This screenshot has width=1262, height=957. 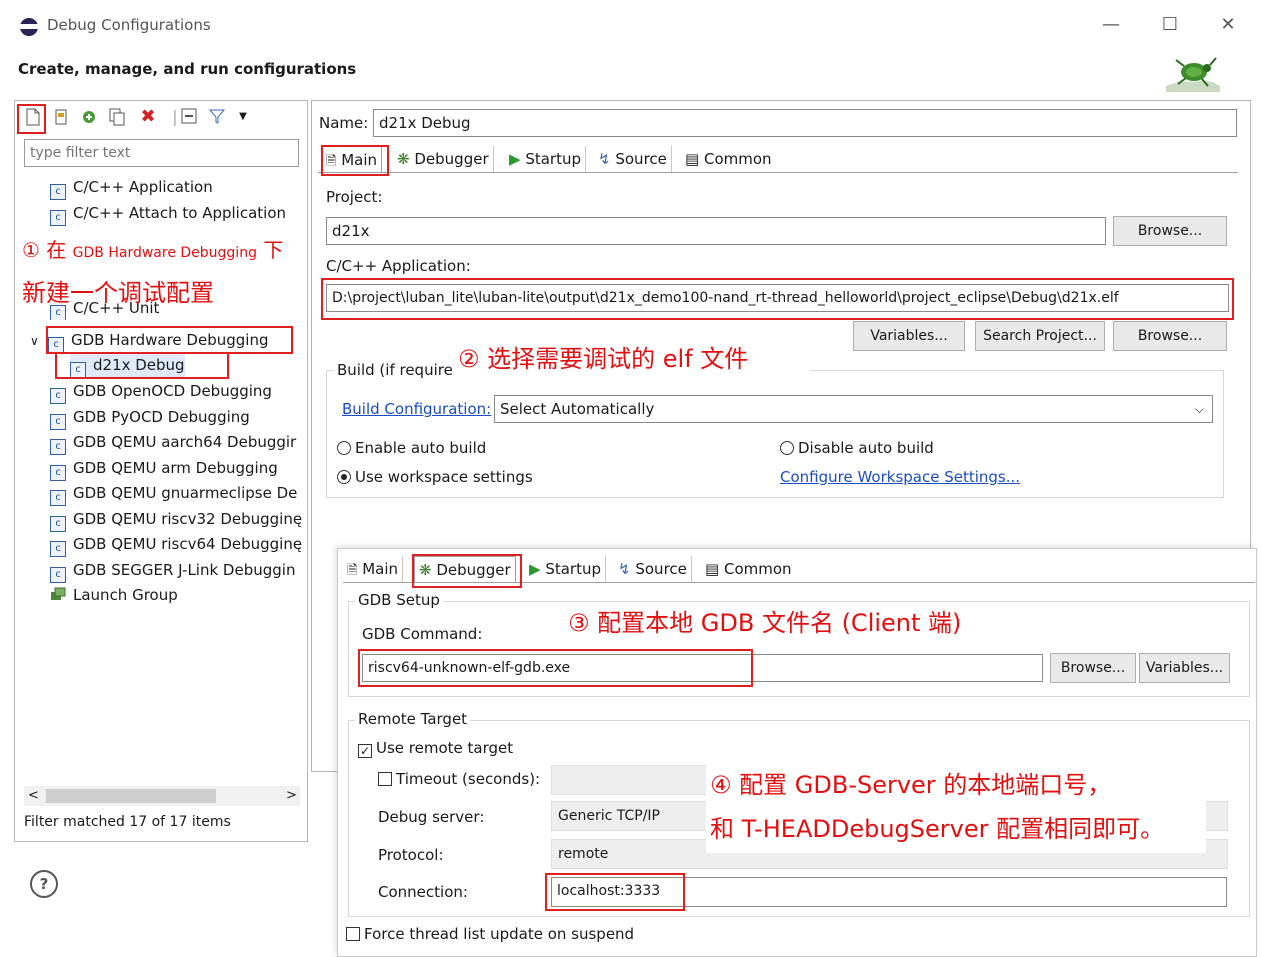 What do you see at coordinates (355, 160) in the screenshot?
I see `highlight-main-tab` at bounding box center [355, 160].